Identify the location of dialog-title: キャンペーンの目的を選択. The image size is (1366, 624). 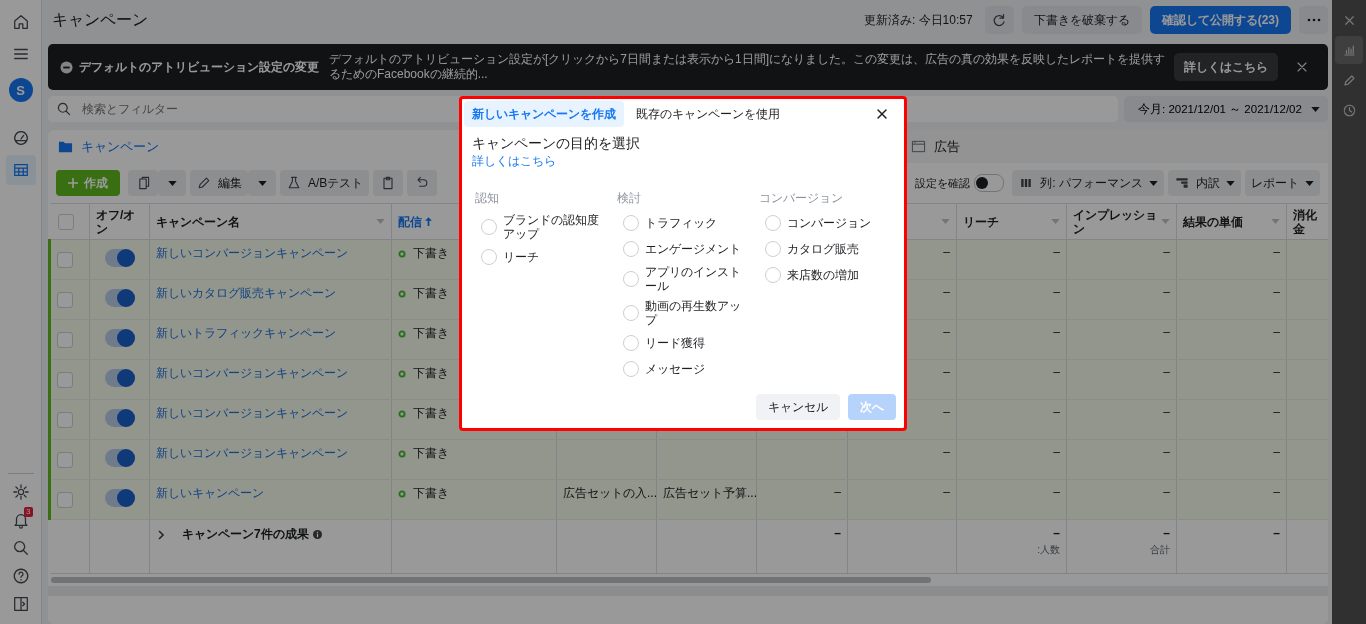
(556, 144).